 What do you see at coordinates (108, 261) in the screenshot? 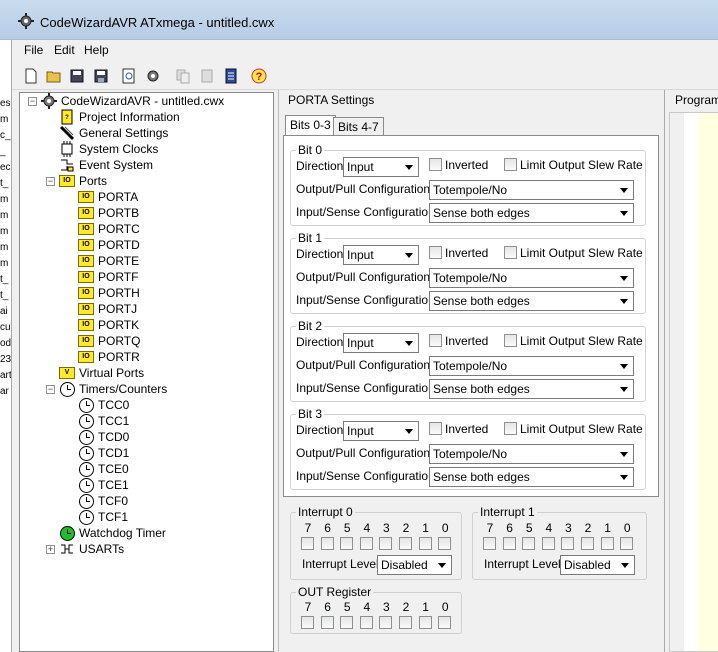
I see `tree-item-porte: IO PORTE` at bounding box center [108, 261].